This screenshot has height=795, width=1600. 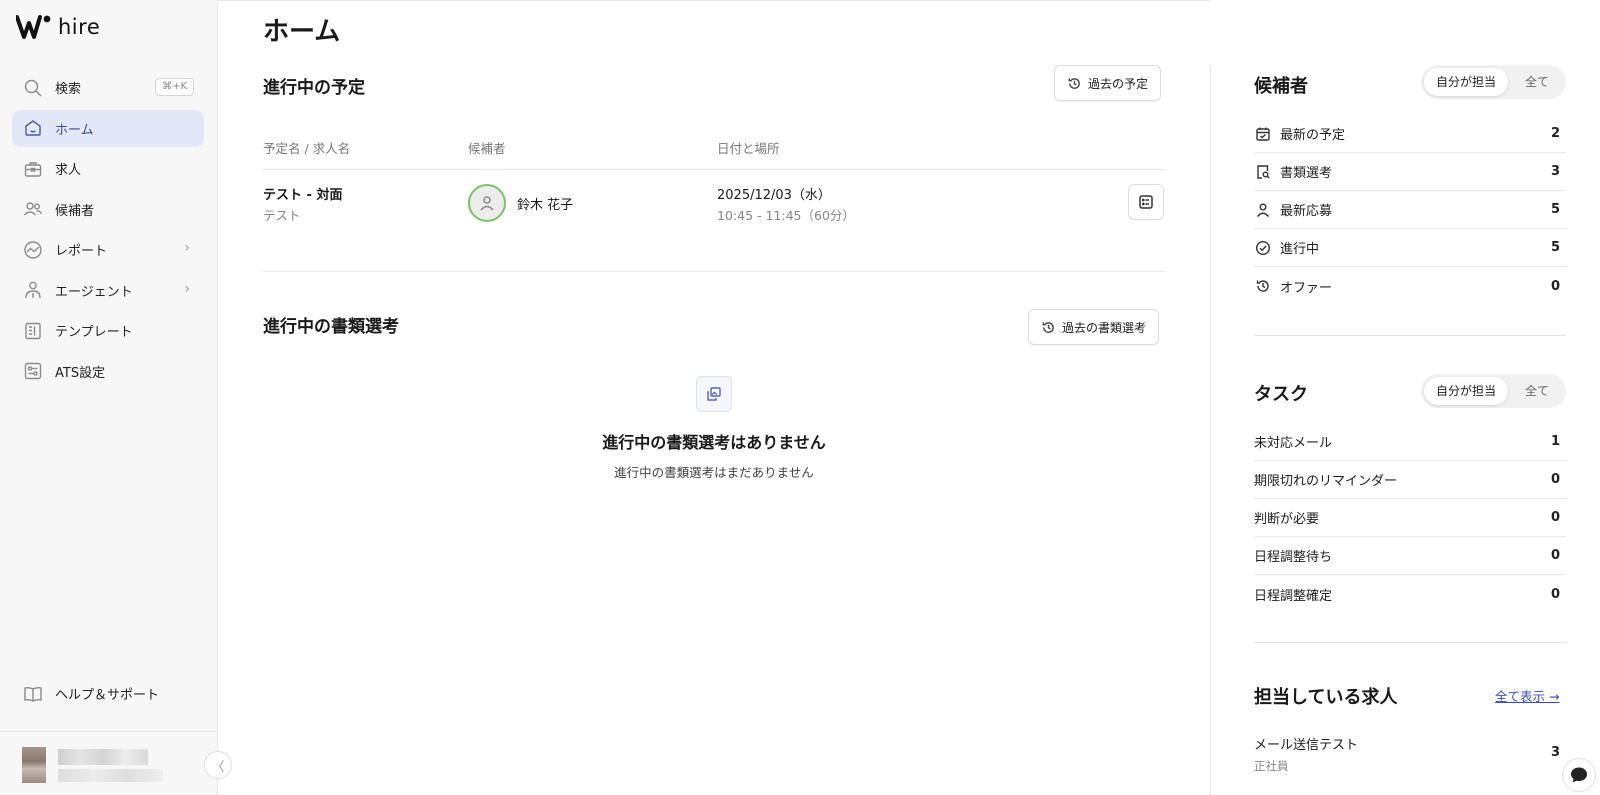 I want to click on assigned-jobs-title: 担当している求人, so click(x=1326, y=697).